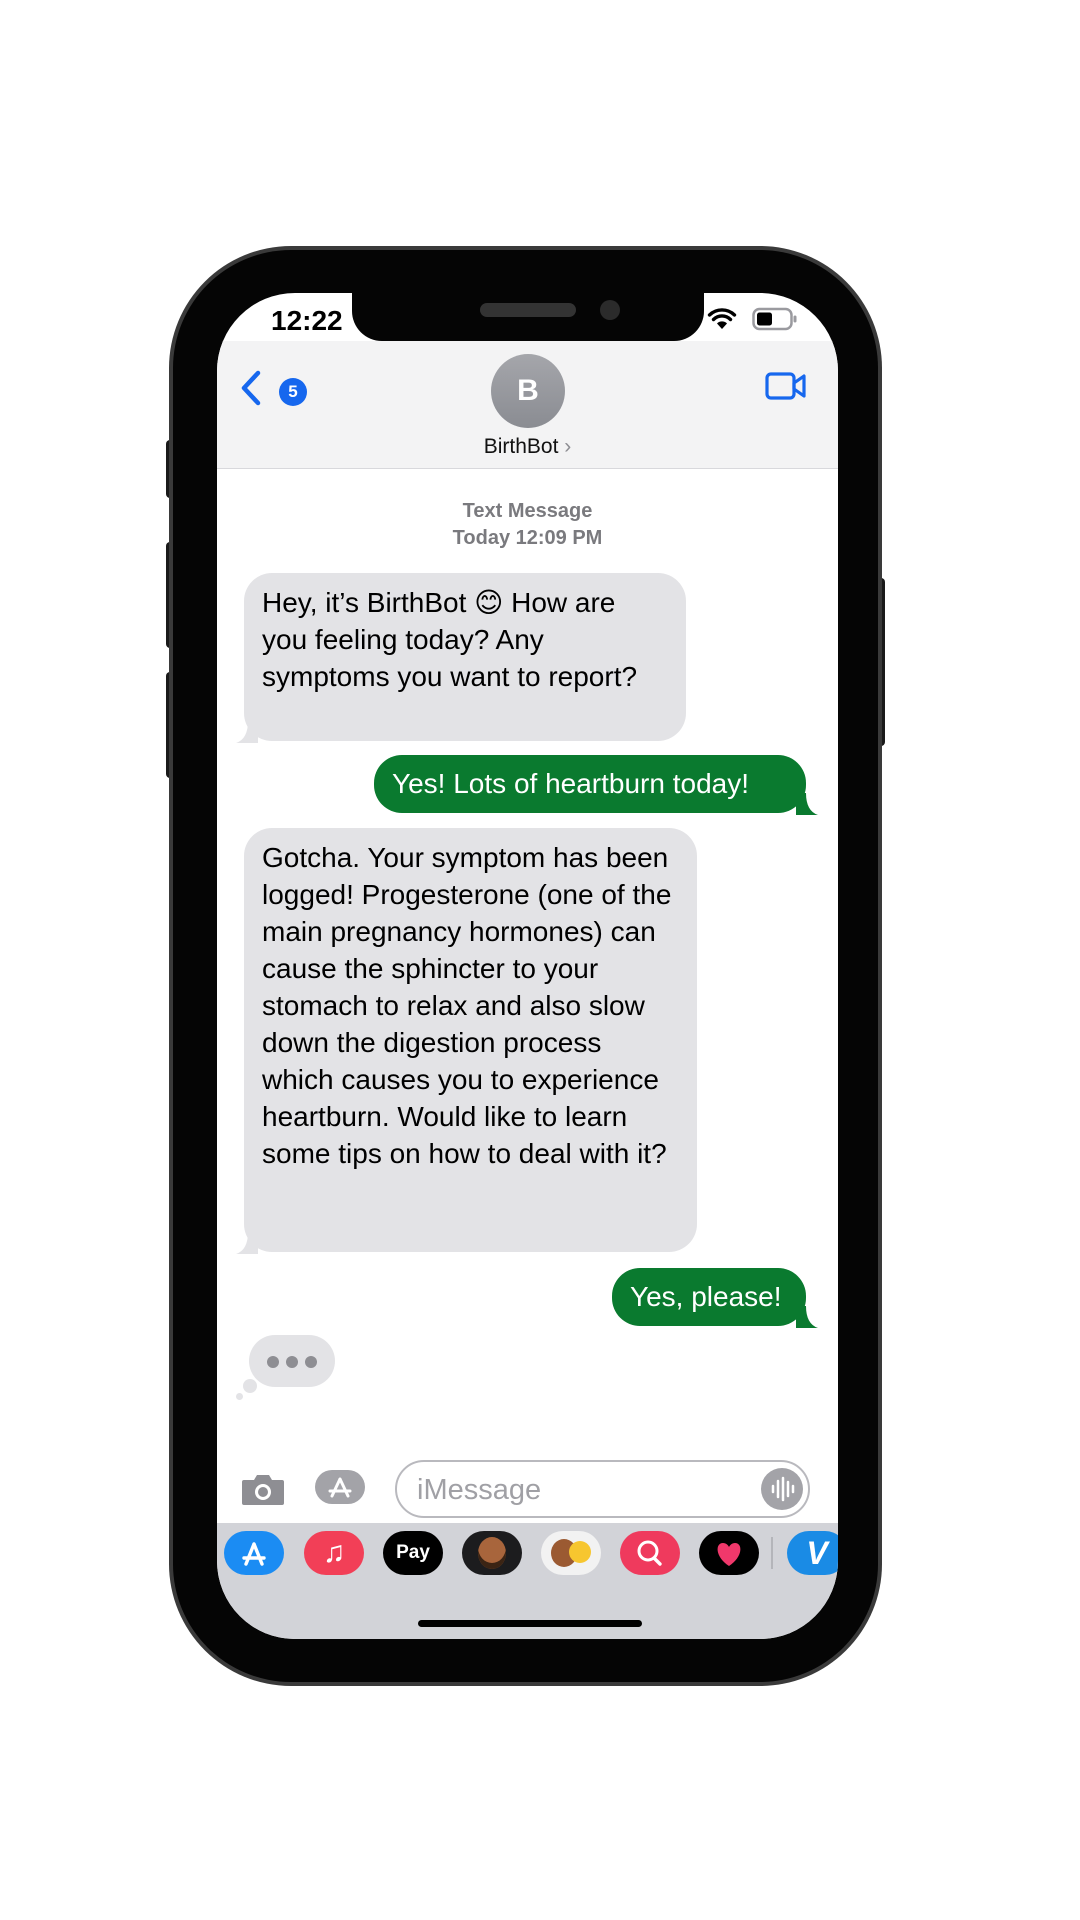  I want to click on imessage-app-drawer: ♫ Pay V, so click(527, 1581).